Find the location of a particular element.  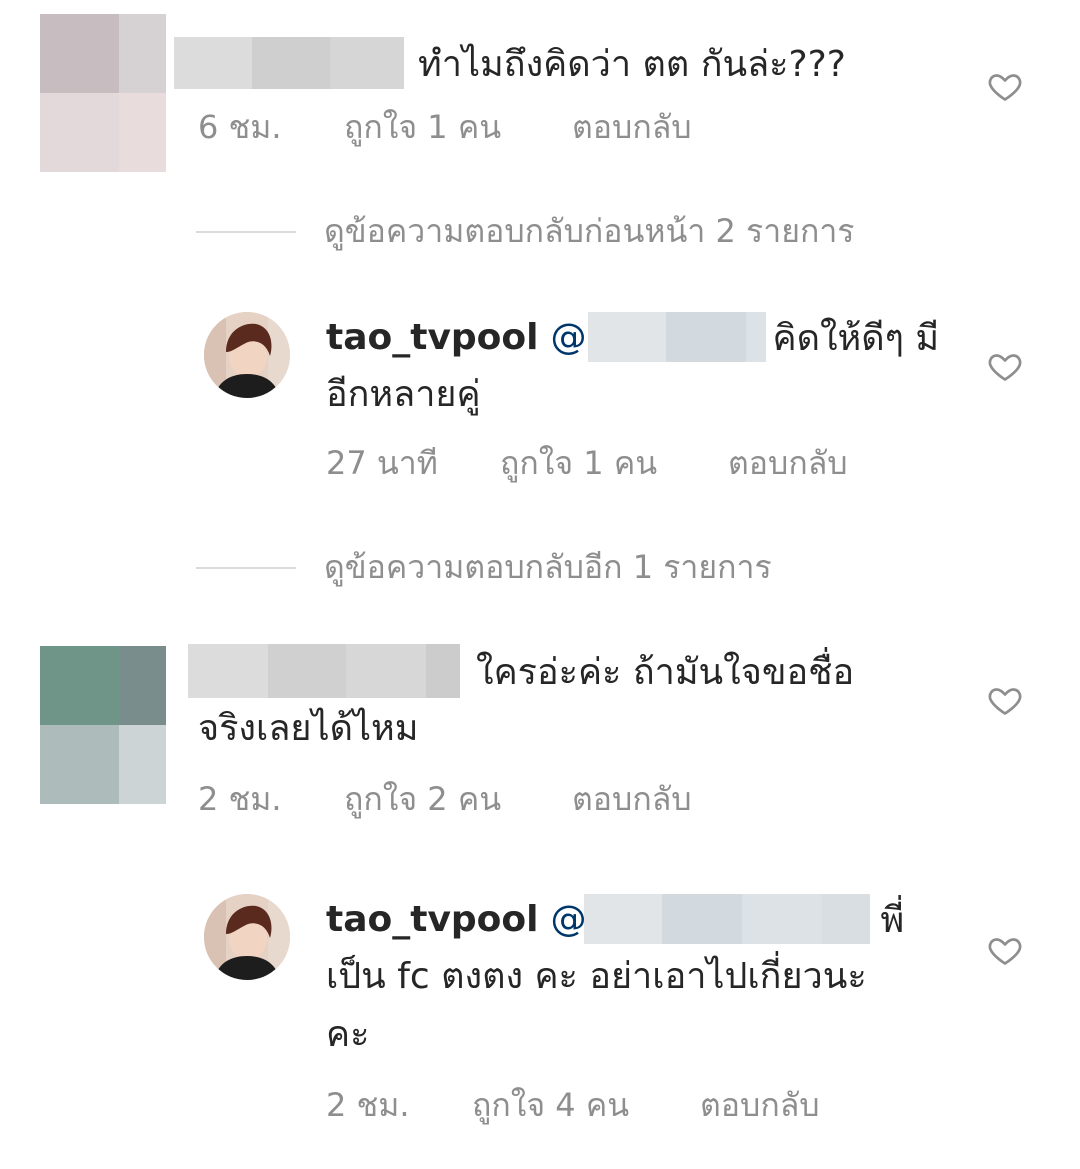

comment-likes: ถูกใจ 1 คน is located at coordinates (422, 127).